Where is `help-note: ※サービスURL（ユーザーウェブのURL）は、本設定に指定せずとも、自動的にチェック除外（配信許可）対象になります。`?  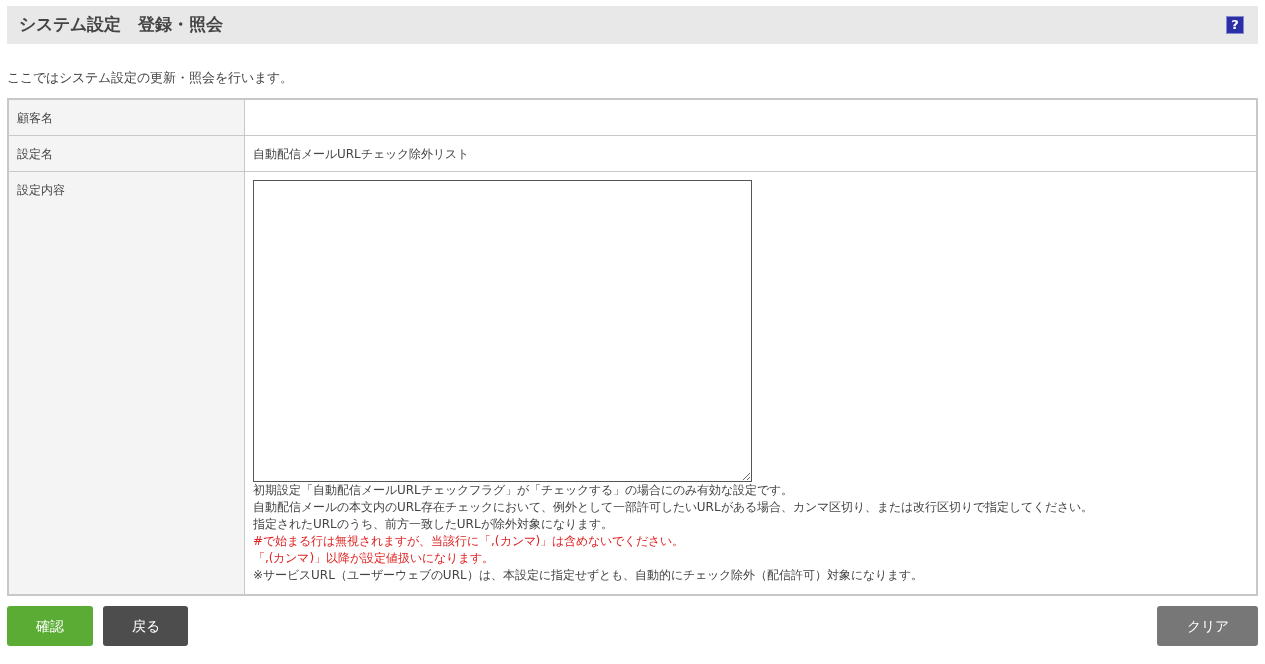 help-note: ※サービスURL（ユーザーウェブのURL）は、本設定に指定せずとも、自動的にチェック除外（配信許可）対象になります。 is located at coordinates (588, 575).